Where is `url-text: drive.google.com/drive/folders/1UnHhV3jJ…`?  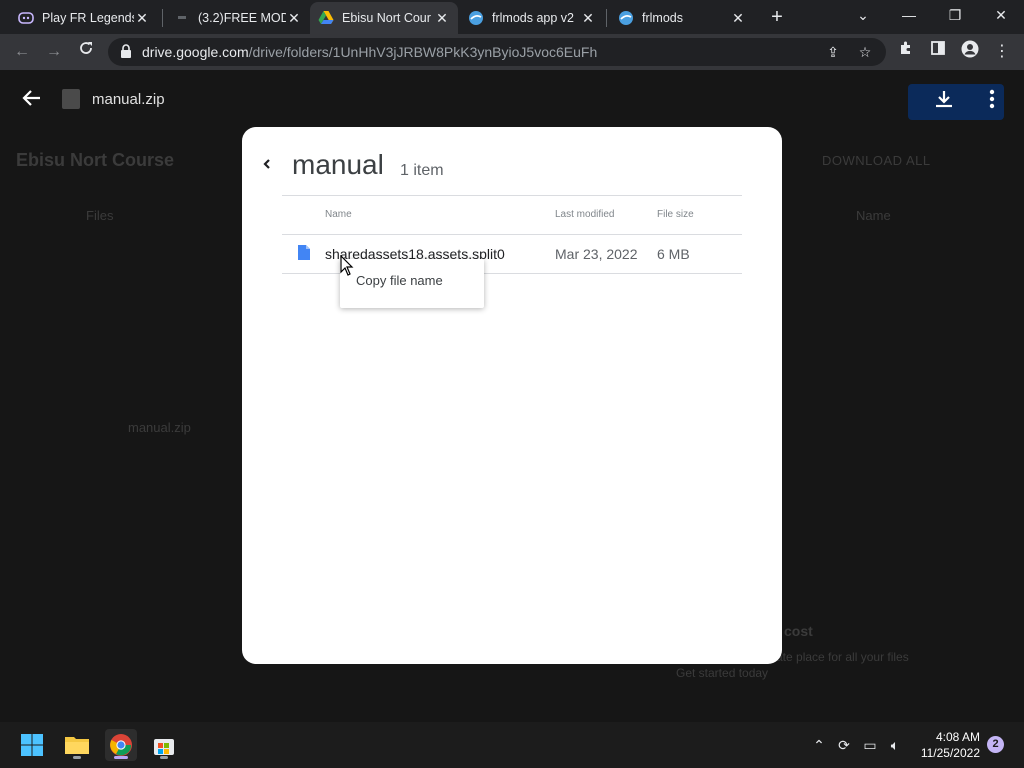
url-text: drive.google.com/drive/folders/1UnHhV3jJ… is located at coordinates (369, 52).